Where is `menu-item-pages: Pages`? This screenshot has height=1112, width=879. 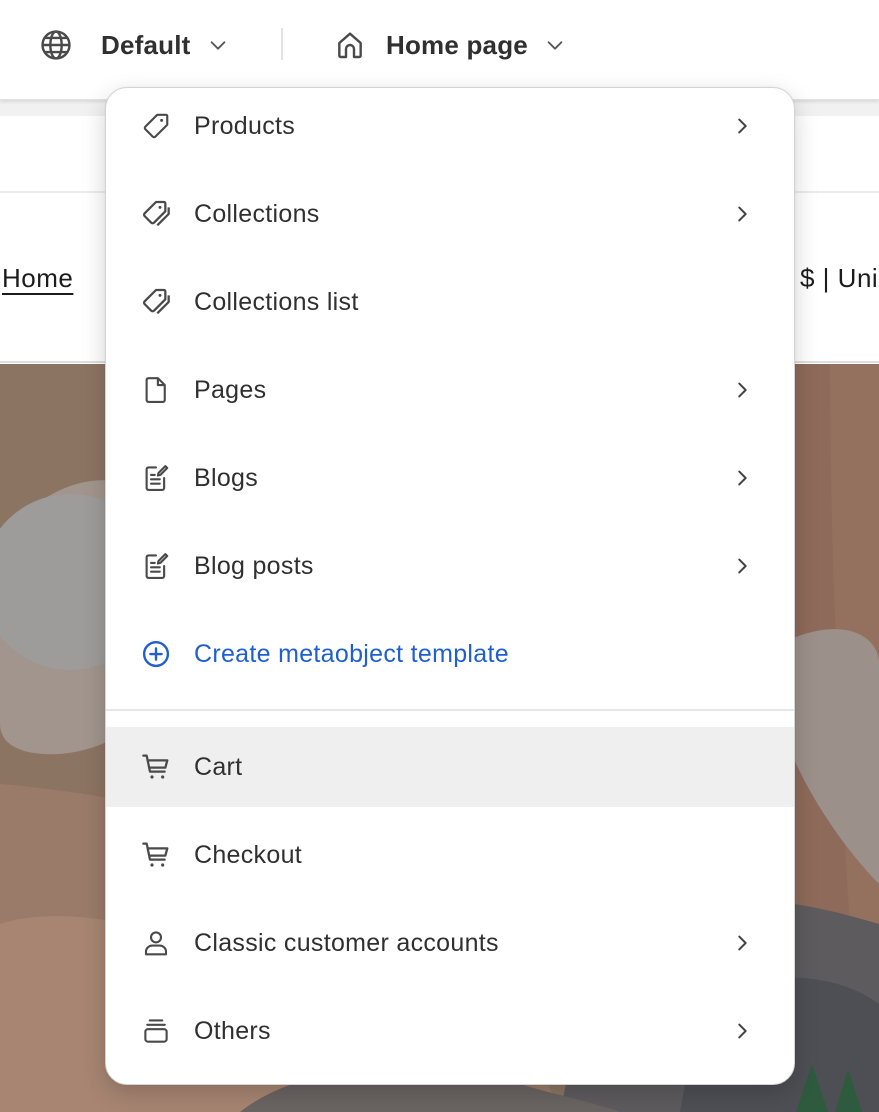 menu-item-pages: Pages is located at coordinates (450, 390).